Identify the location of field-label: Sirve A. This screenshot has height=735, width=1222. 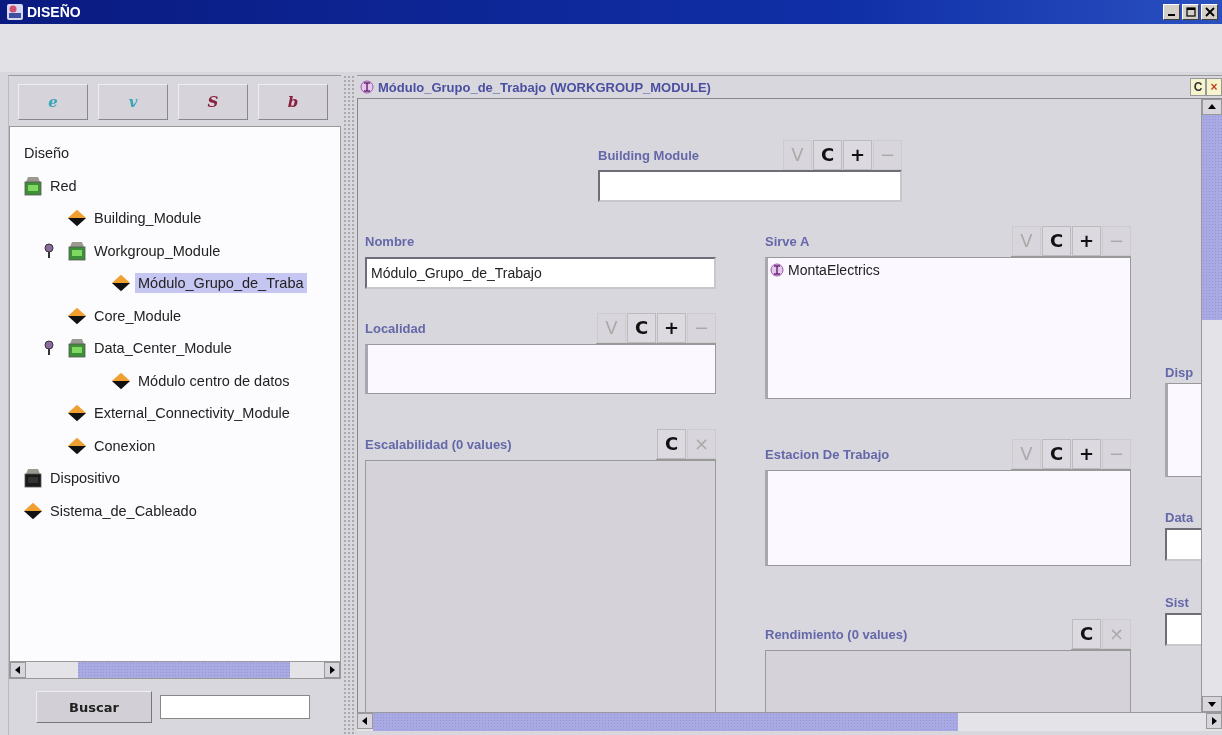
(787, 241).